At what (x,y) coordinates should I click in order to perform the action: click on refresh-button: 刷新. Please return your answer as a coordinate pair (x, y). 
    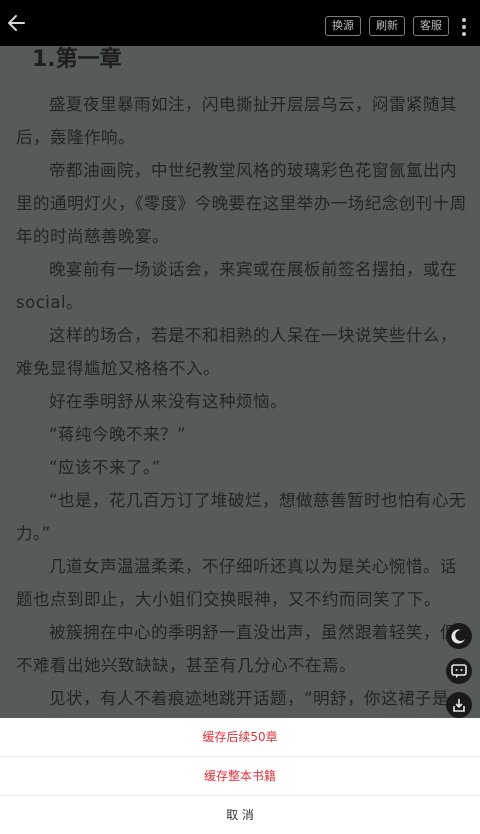
    Looking at the image, I should click on (387, 26).